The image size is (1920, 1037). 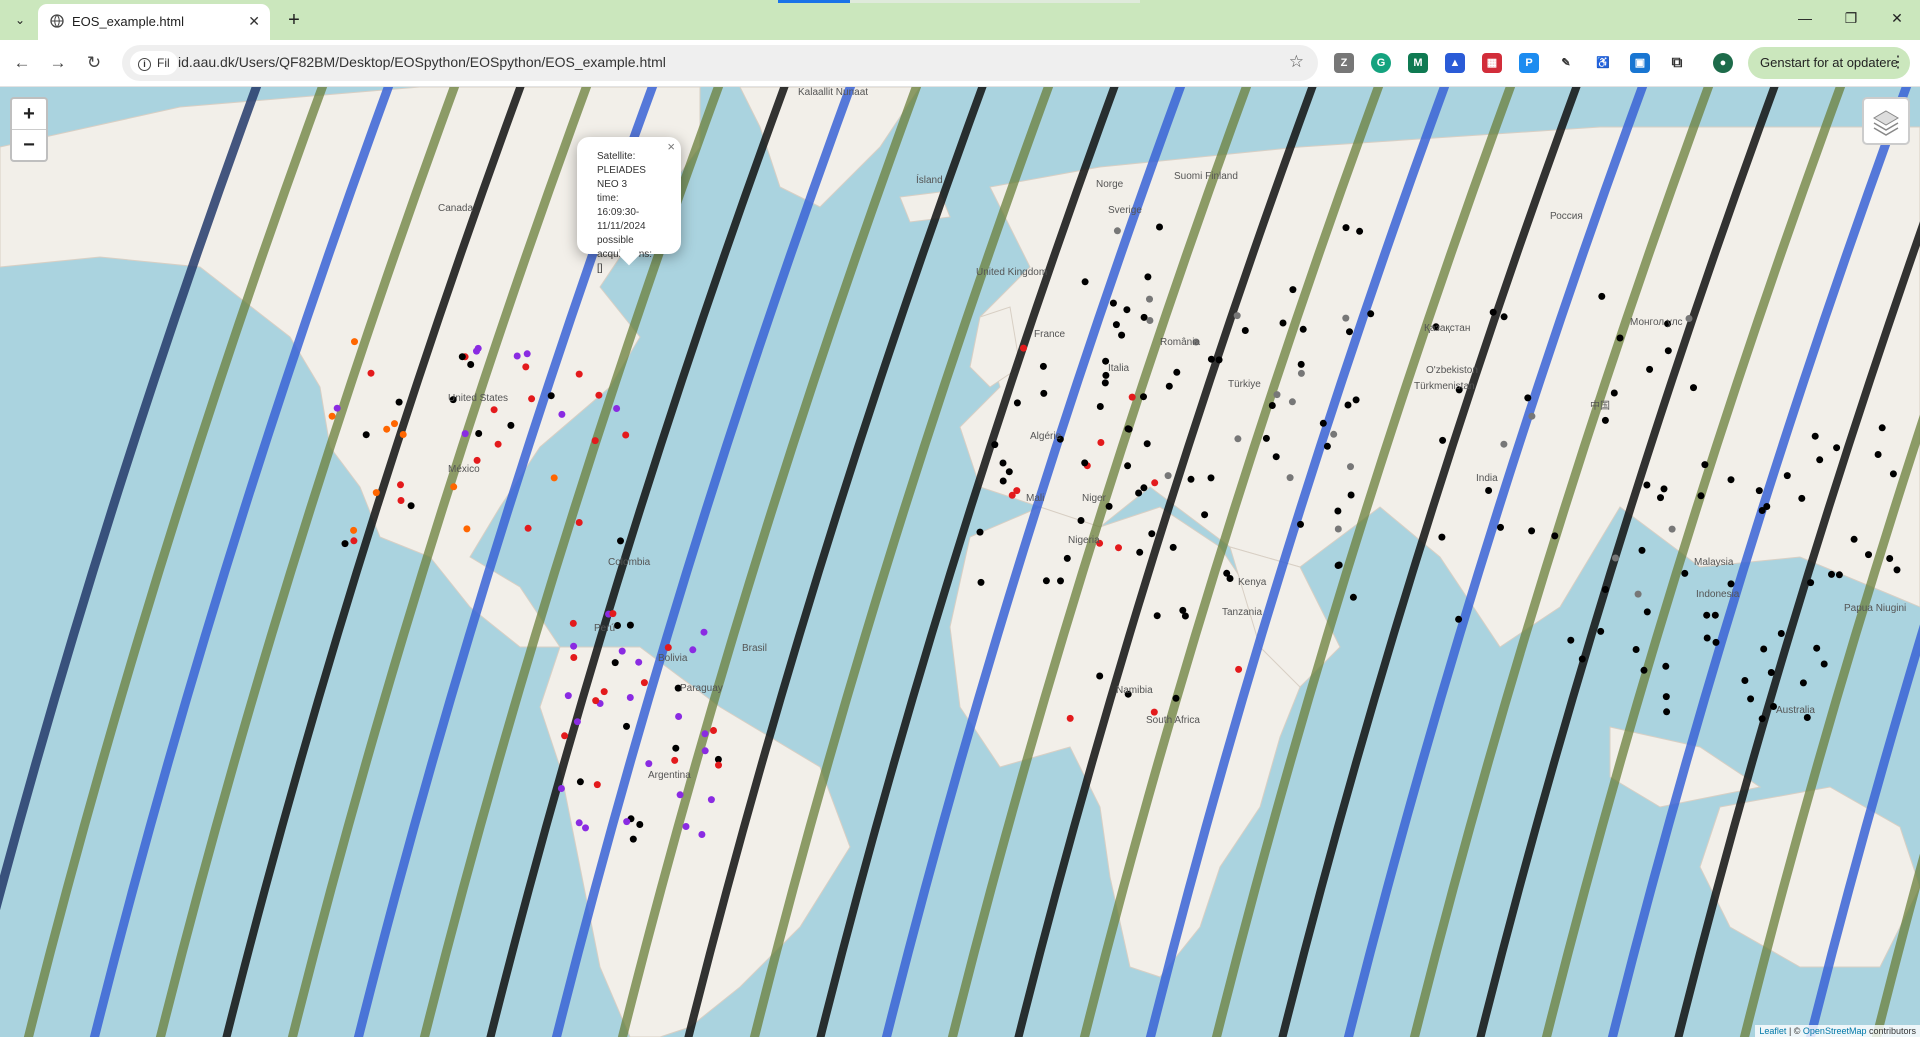 I want to click on extensions-puzzle-icon: ⧉, so click(x=1677, y=63).